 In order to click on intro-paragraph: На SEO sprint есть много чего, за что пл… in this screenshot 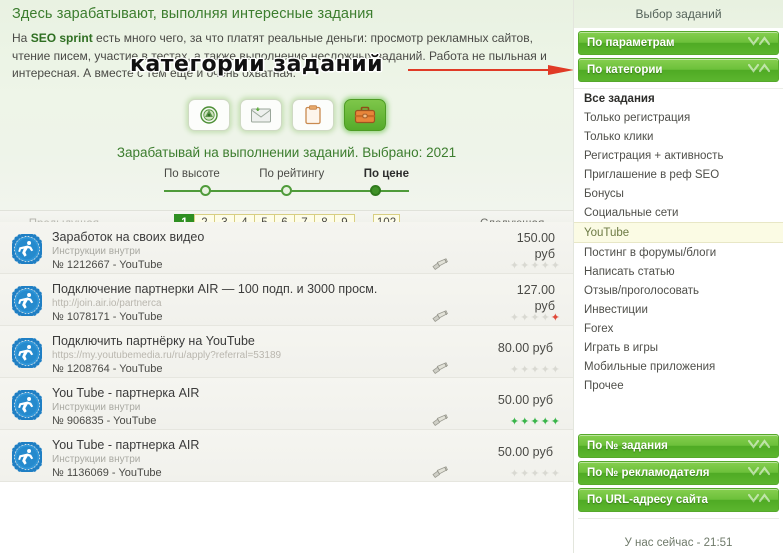, I will do `click(285, 56)`.